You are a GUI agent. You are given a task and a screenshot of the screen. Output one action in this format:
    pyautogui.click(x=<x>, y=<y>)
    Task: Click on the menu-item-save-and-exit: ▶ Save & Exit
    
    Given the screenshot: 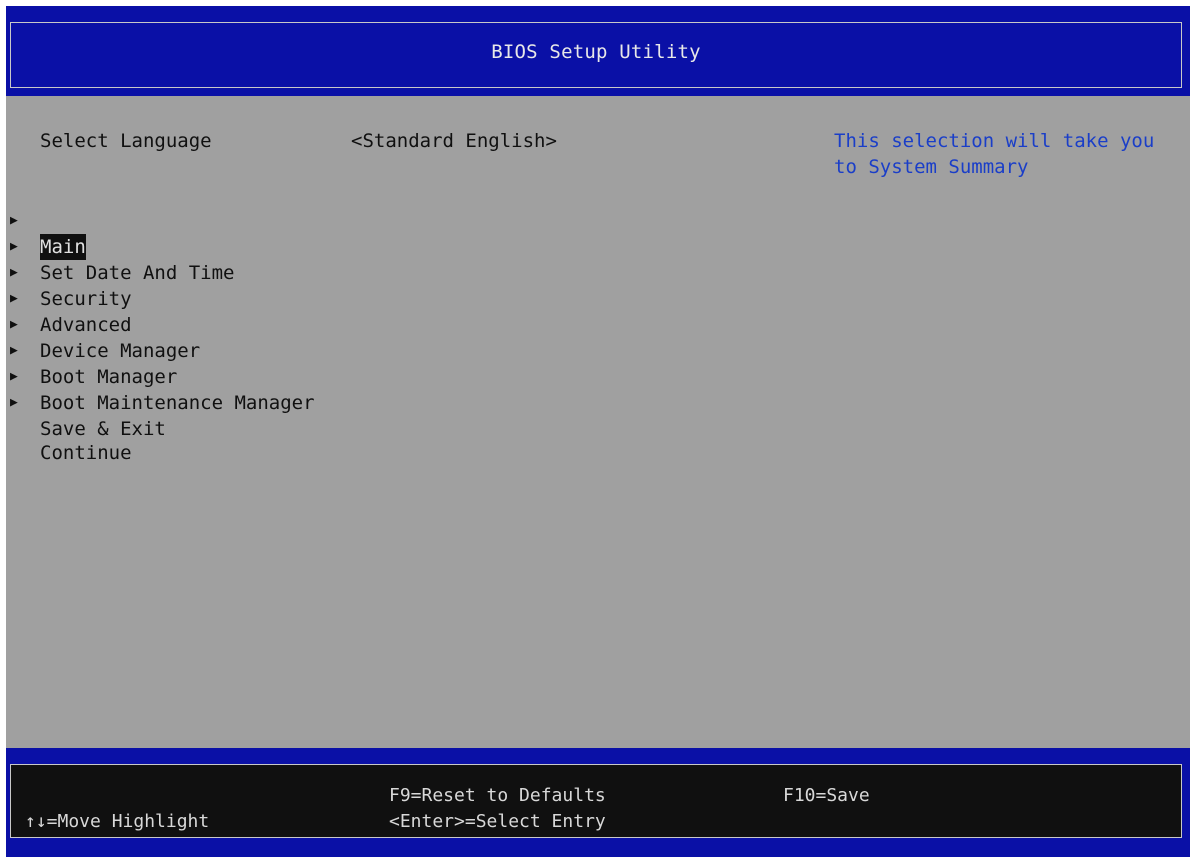 What is the action you would take?
    pyautogui.click(x=176, y=402)
    